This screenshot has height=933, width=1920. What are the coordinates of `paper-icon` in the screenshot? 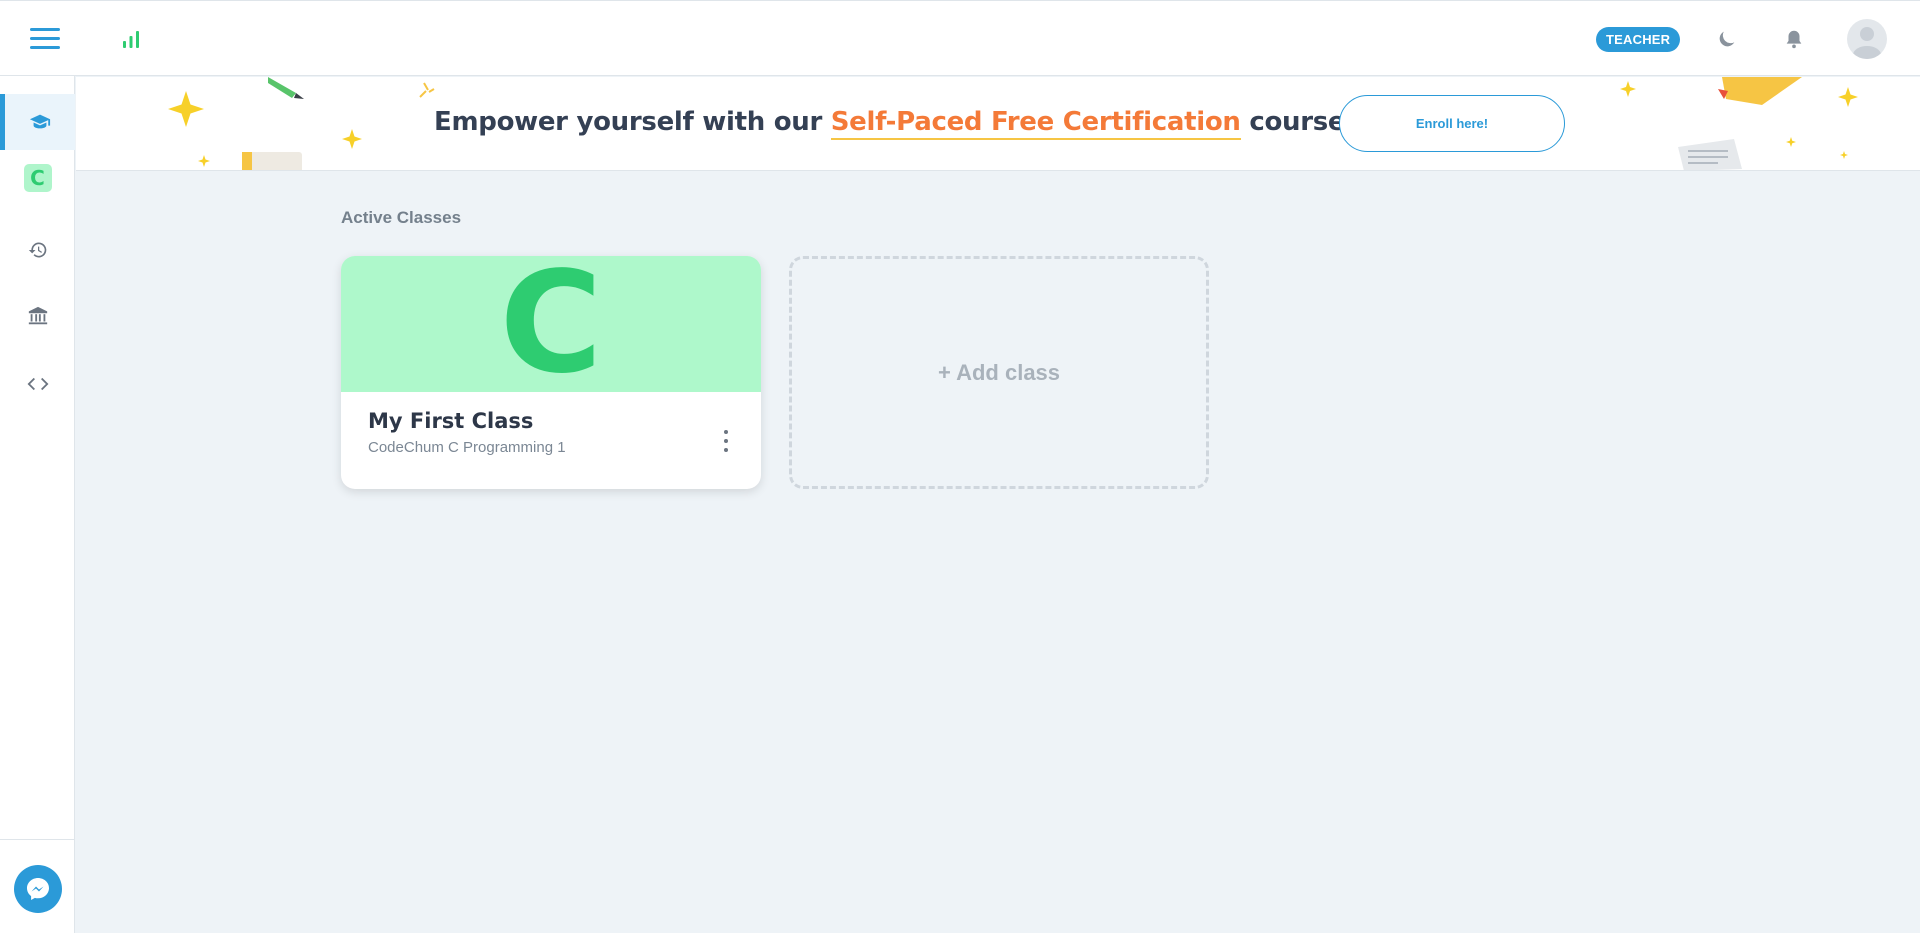 It's located at (1710, 154).